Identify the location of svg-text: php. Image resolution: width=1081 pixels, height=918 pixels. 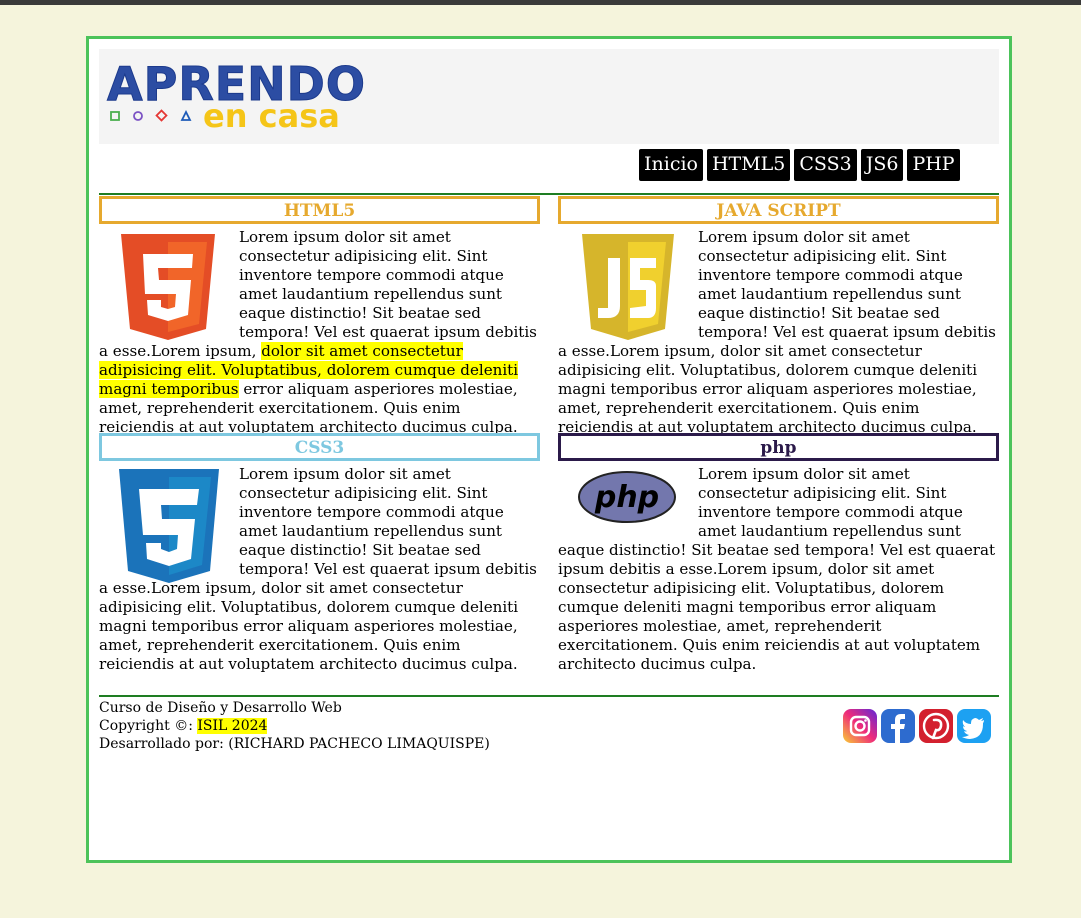
(626, 497).